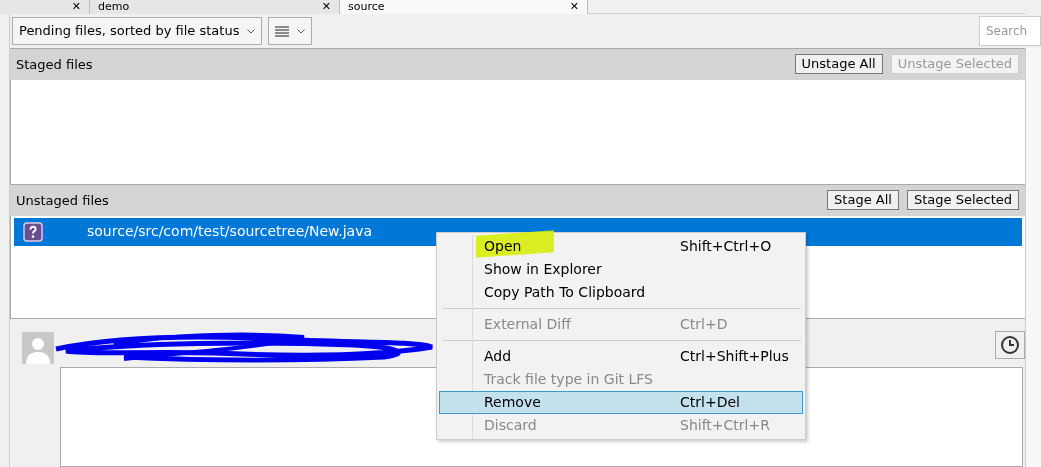 The height and width of the screenshot is (467, 1041). I want to click on section-title: Unstaged files, so click(62, 200).